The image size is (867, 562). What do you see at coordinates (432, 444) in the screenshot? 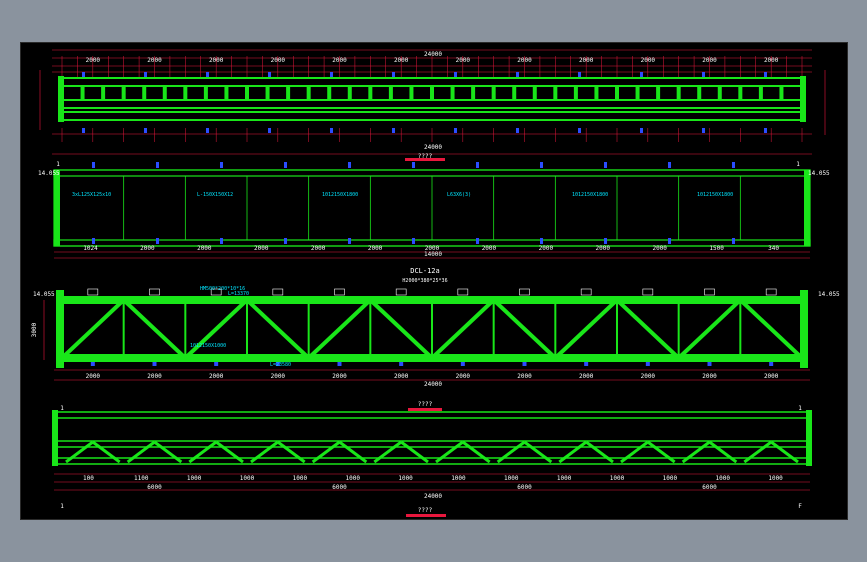
I see `view4-mid-beam` at bounding box center [432, 444].